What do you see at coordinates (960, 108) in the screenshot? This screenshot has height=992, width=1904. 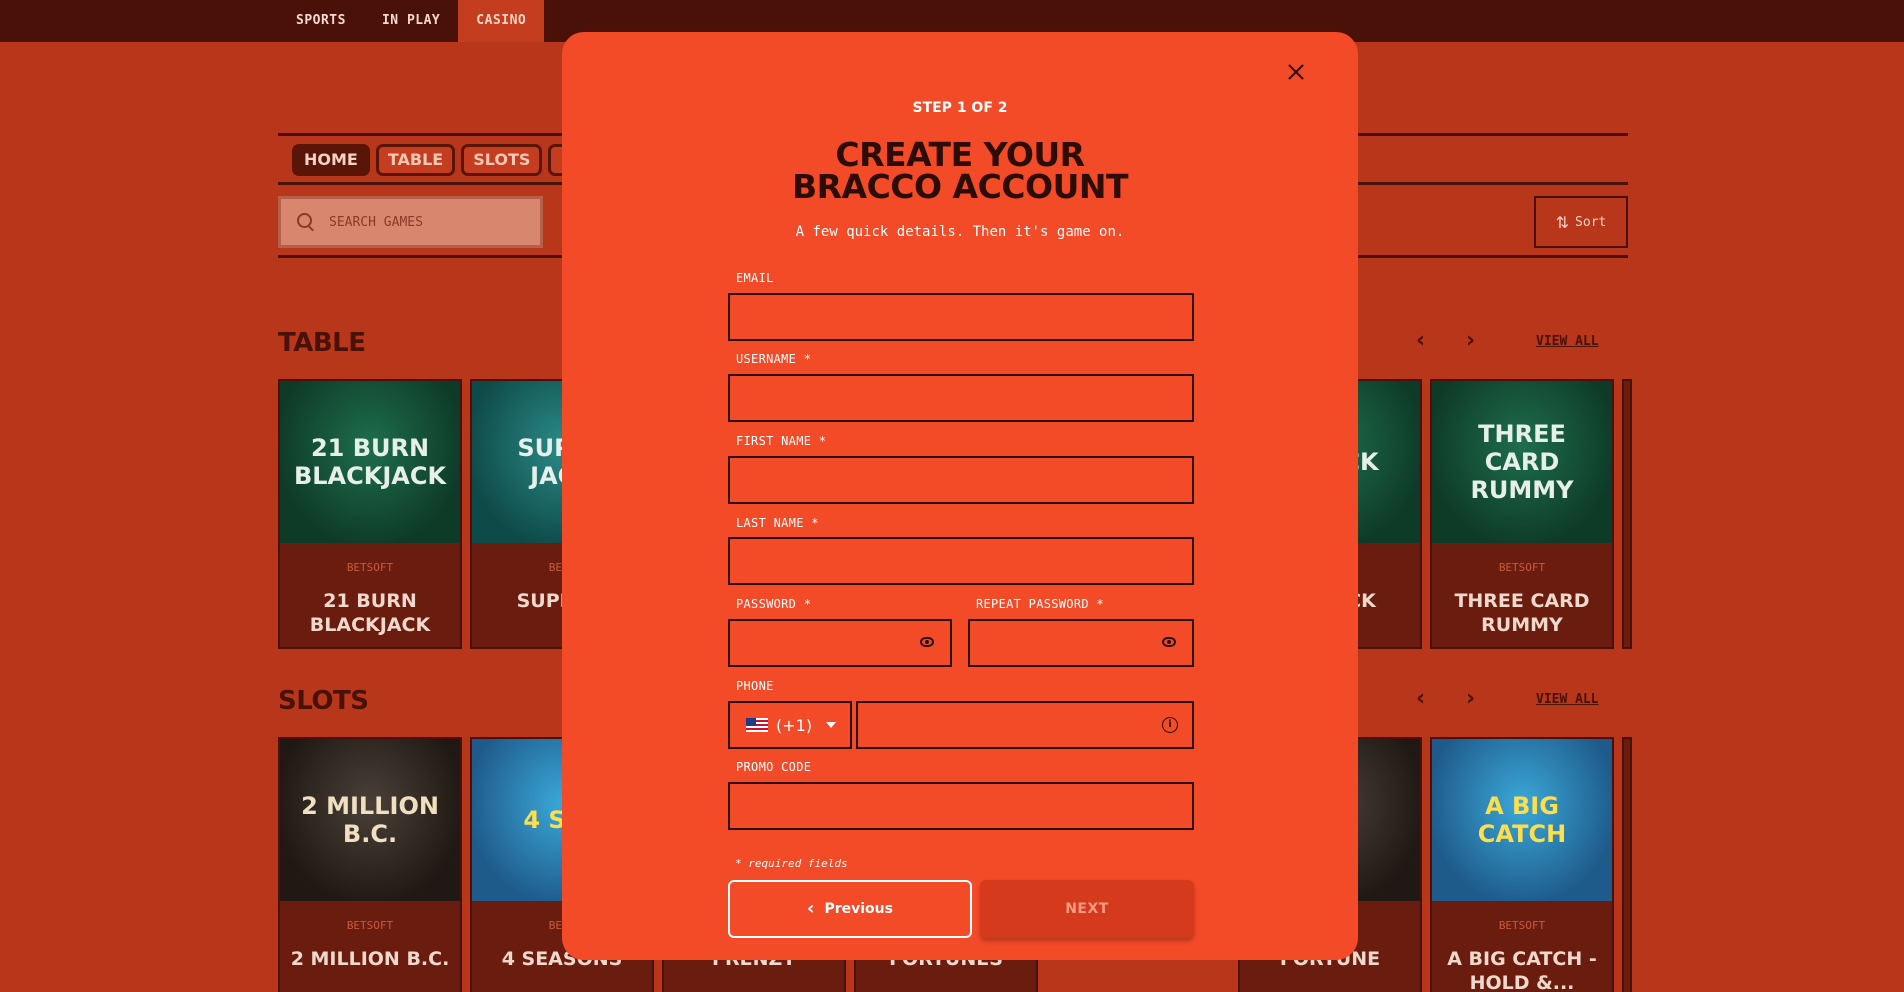 I see `step-indicator: STEP 1 OF 2` at bounding box center [960, 108].